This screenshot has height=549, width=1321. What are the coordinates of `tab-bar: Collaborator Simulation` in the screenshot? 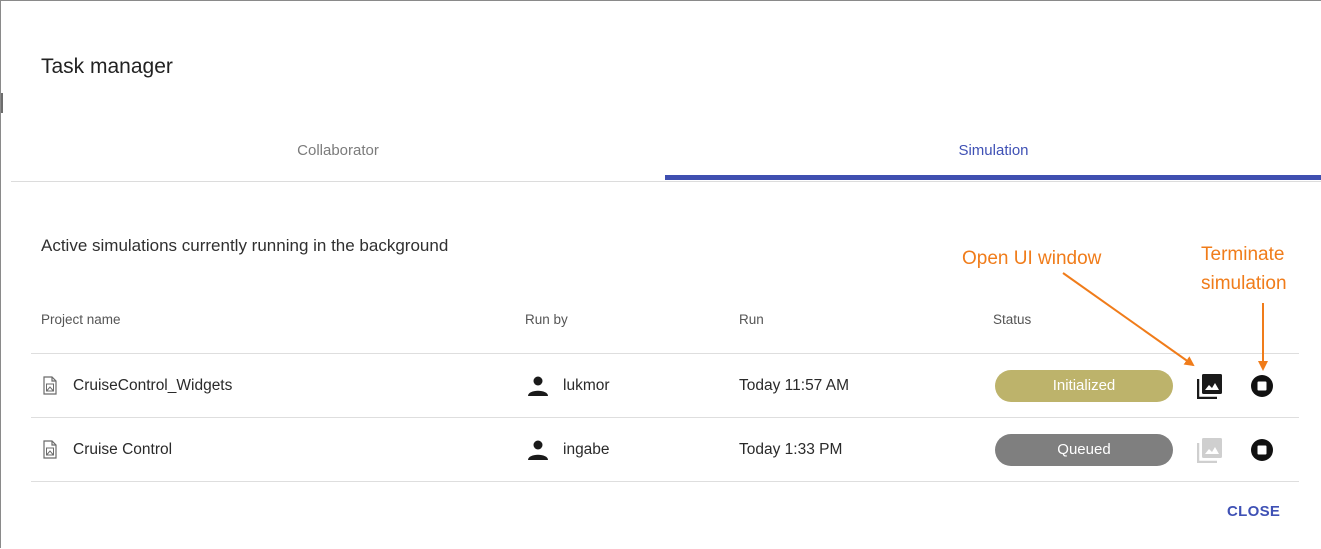 It's located at (666, 153).